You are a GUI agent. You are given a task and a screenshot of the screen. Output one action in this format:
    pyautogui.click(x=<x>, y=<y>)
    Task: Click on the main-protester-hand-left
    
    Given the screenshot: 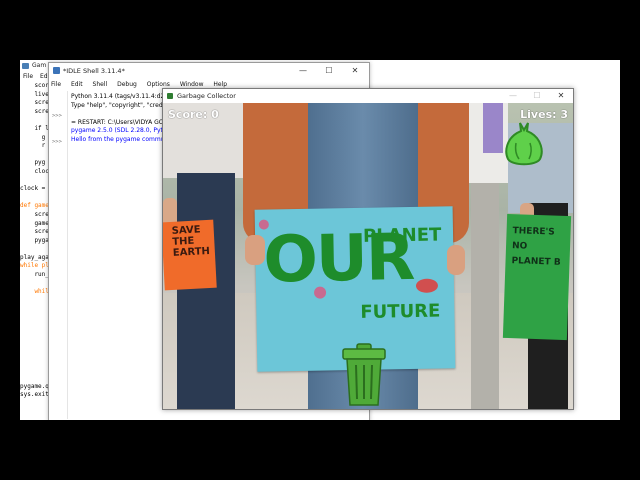 What is the action you would take?
    pyautogui.click(x=255, y=250)
    